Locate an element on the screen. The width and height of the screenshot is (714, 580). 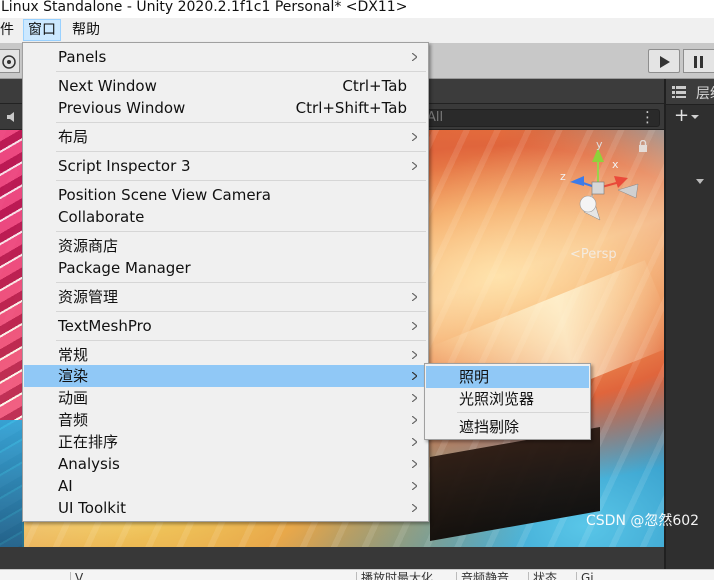
scene-options-icon: ⋮ is located at coordinates (647, 117).